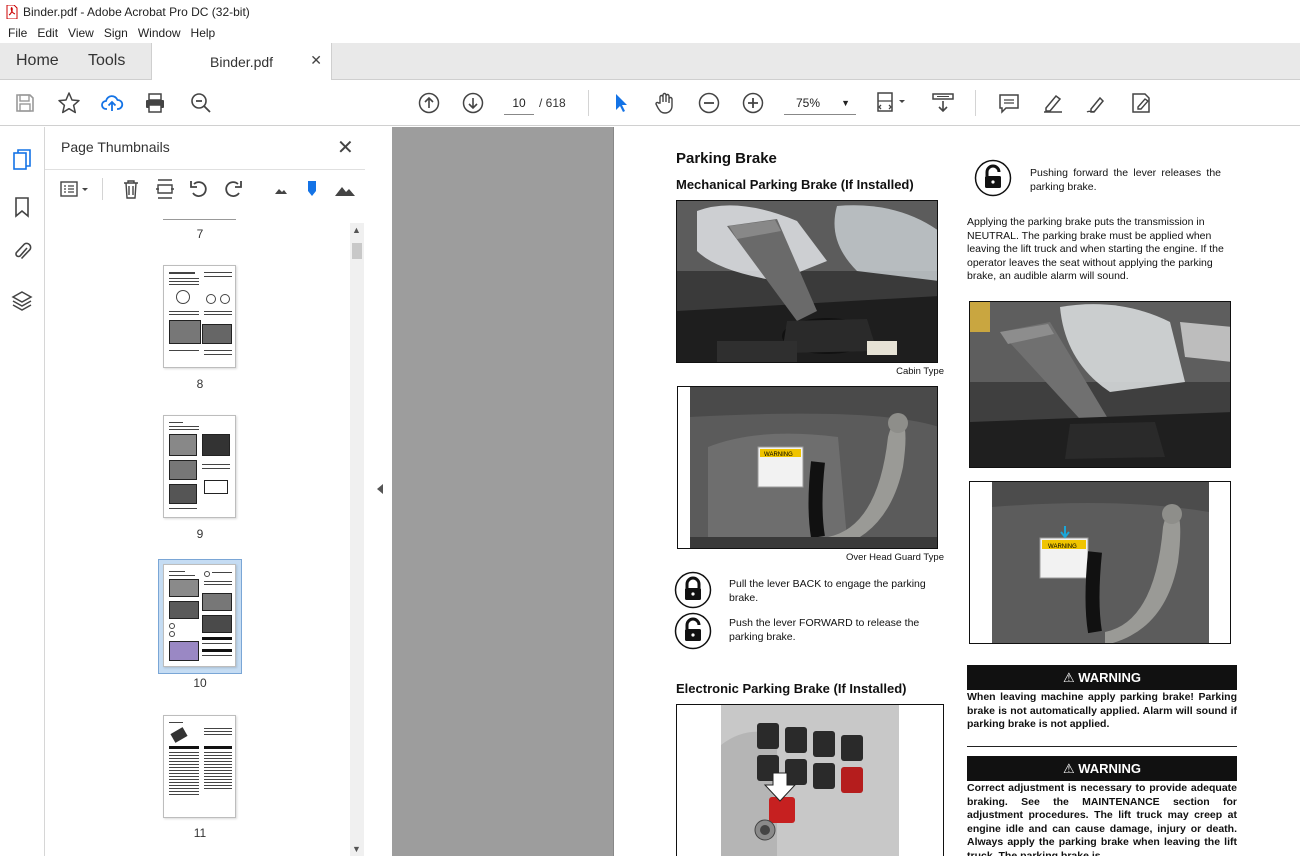  I want to click on options-menu-icon, so click(75, 189).